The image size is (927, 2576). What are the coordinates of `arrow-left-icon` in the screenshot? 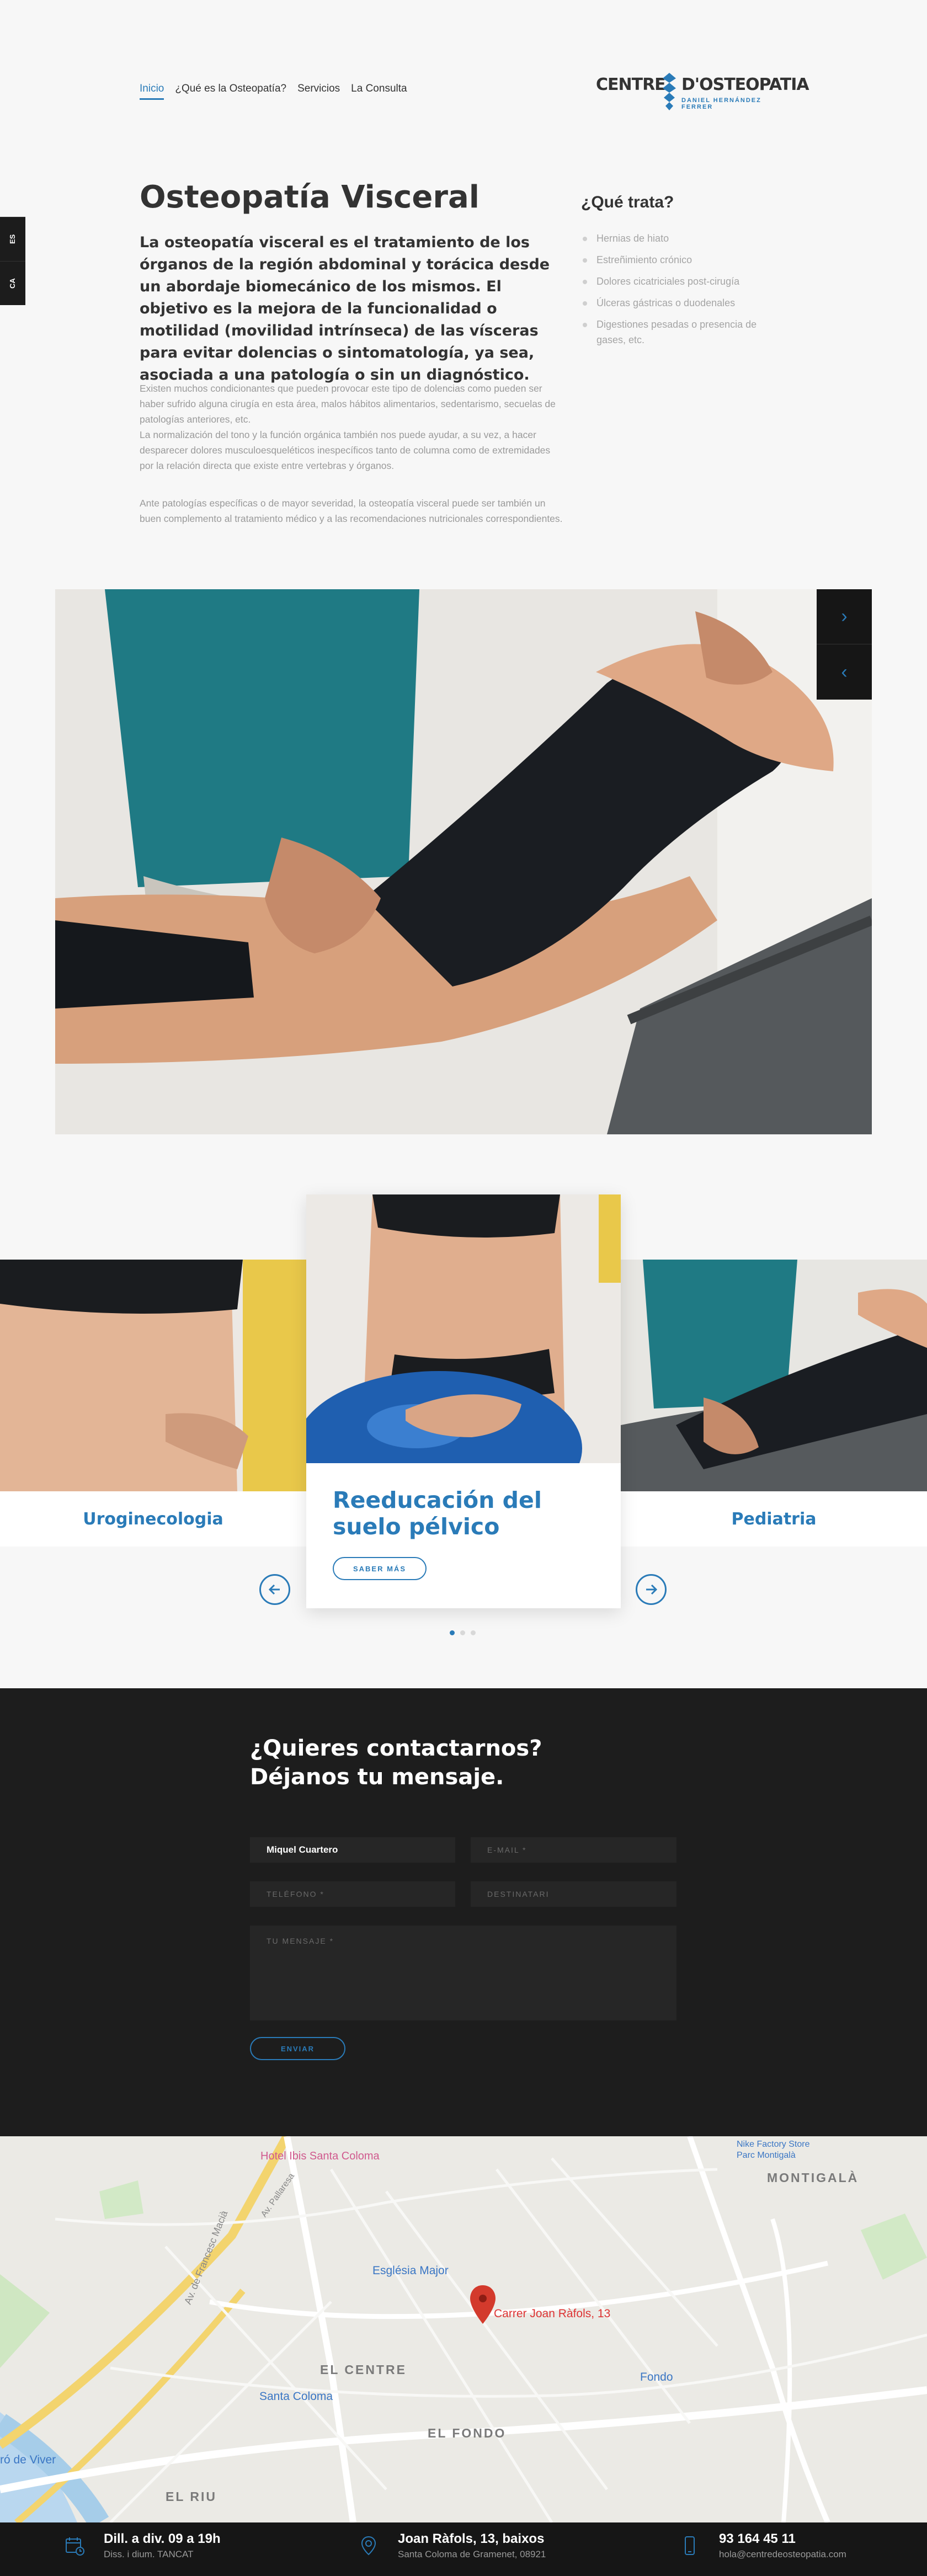 It's located at (274, 1589).